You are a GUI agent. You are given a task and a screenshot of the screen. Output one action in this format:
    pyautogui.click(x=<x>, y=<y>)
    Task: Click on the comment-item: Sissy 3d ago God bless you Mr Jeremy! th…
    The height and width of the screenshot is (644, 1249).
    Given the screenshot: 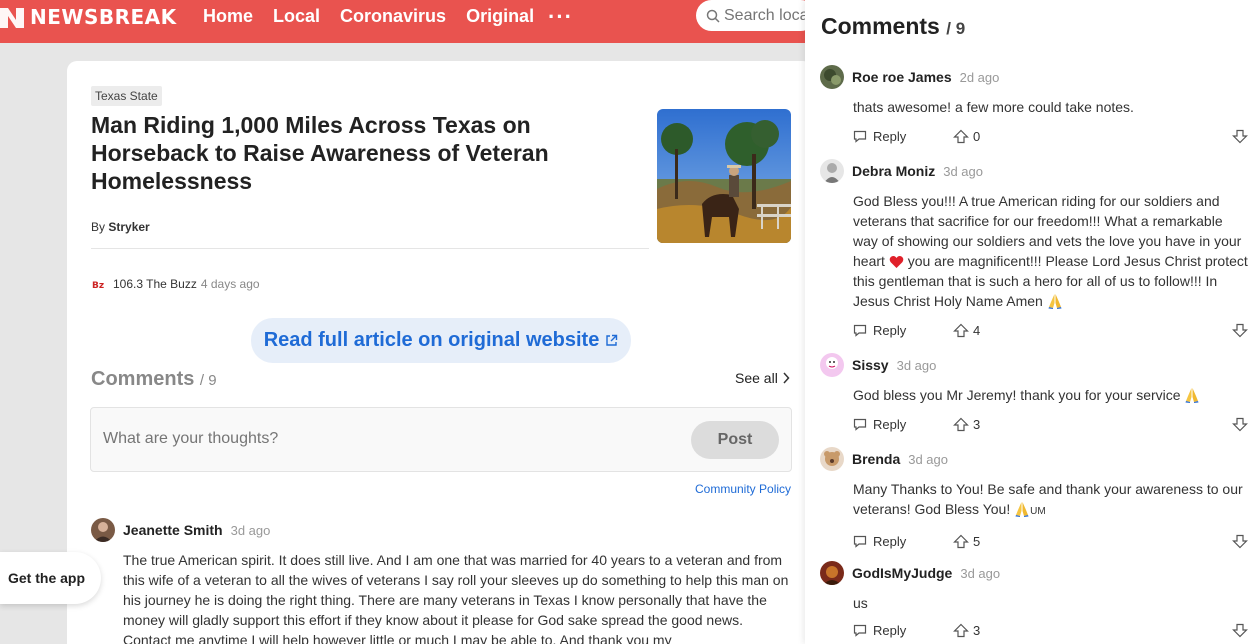 What is the action you would take?
    pyautogui.click(x=1034, y=394)
    